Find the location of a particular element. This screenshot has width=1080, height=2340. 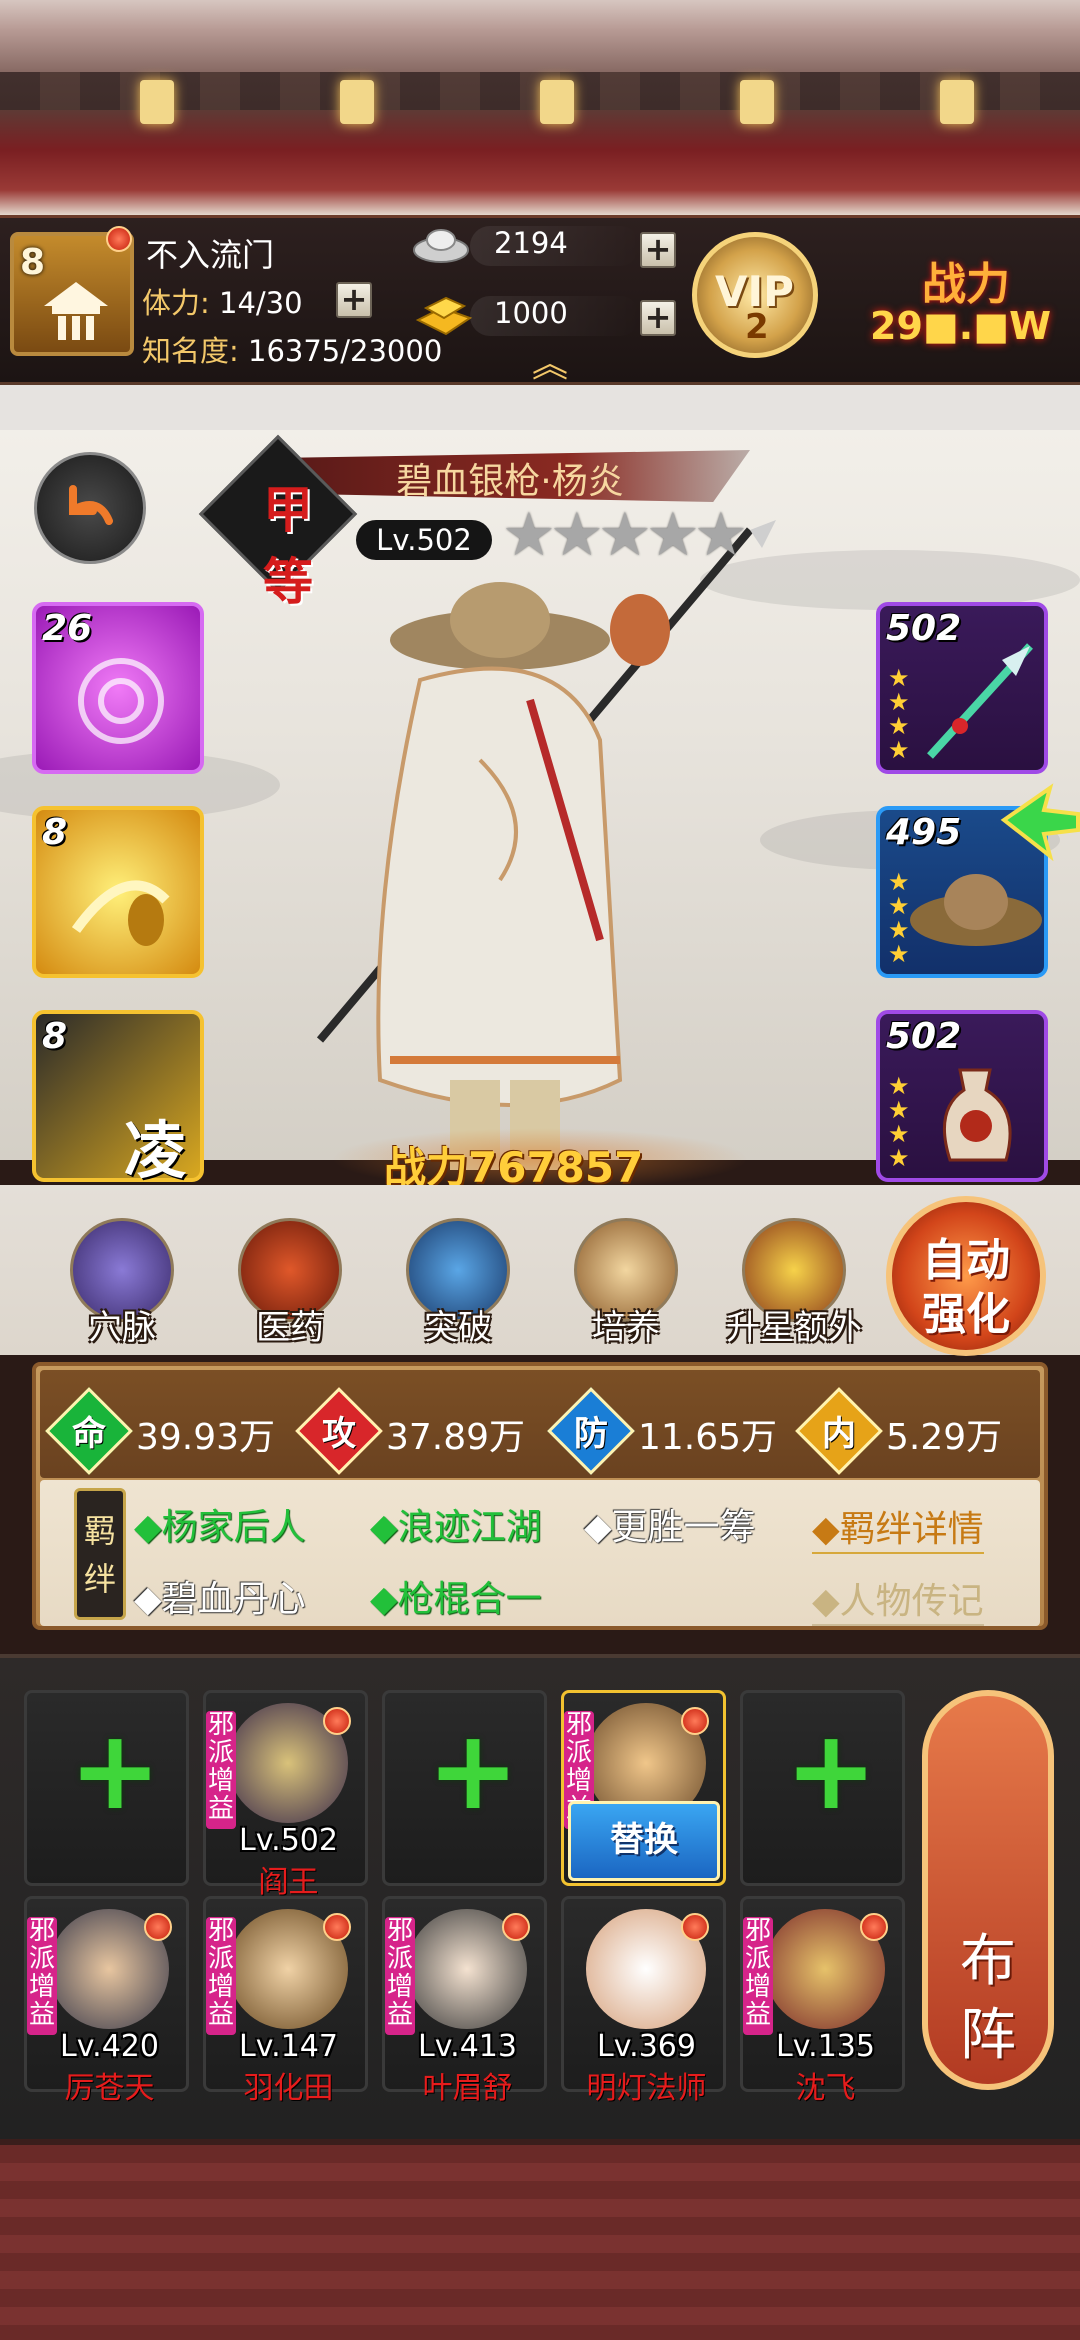

roof-banner is located at coordinates (540, 107).